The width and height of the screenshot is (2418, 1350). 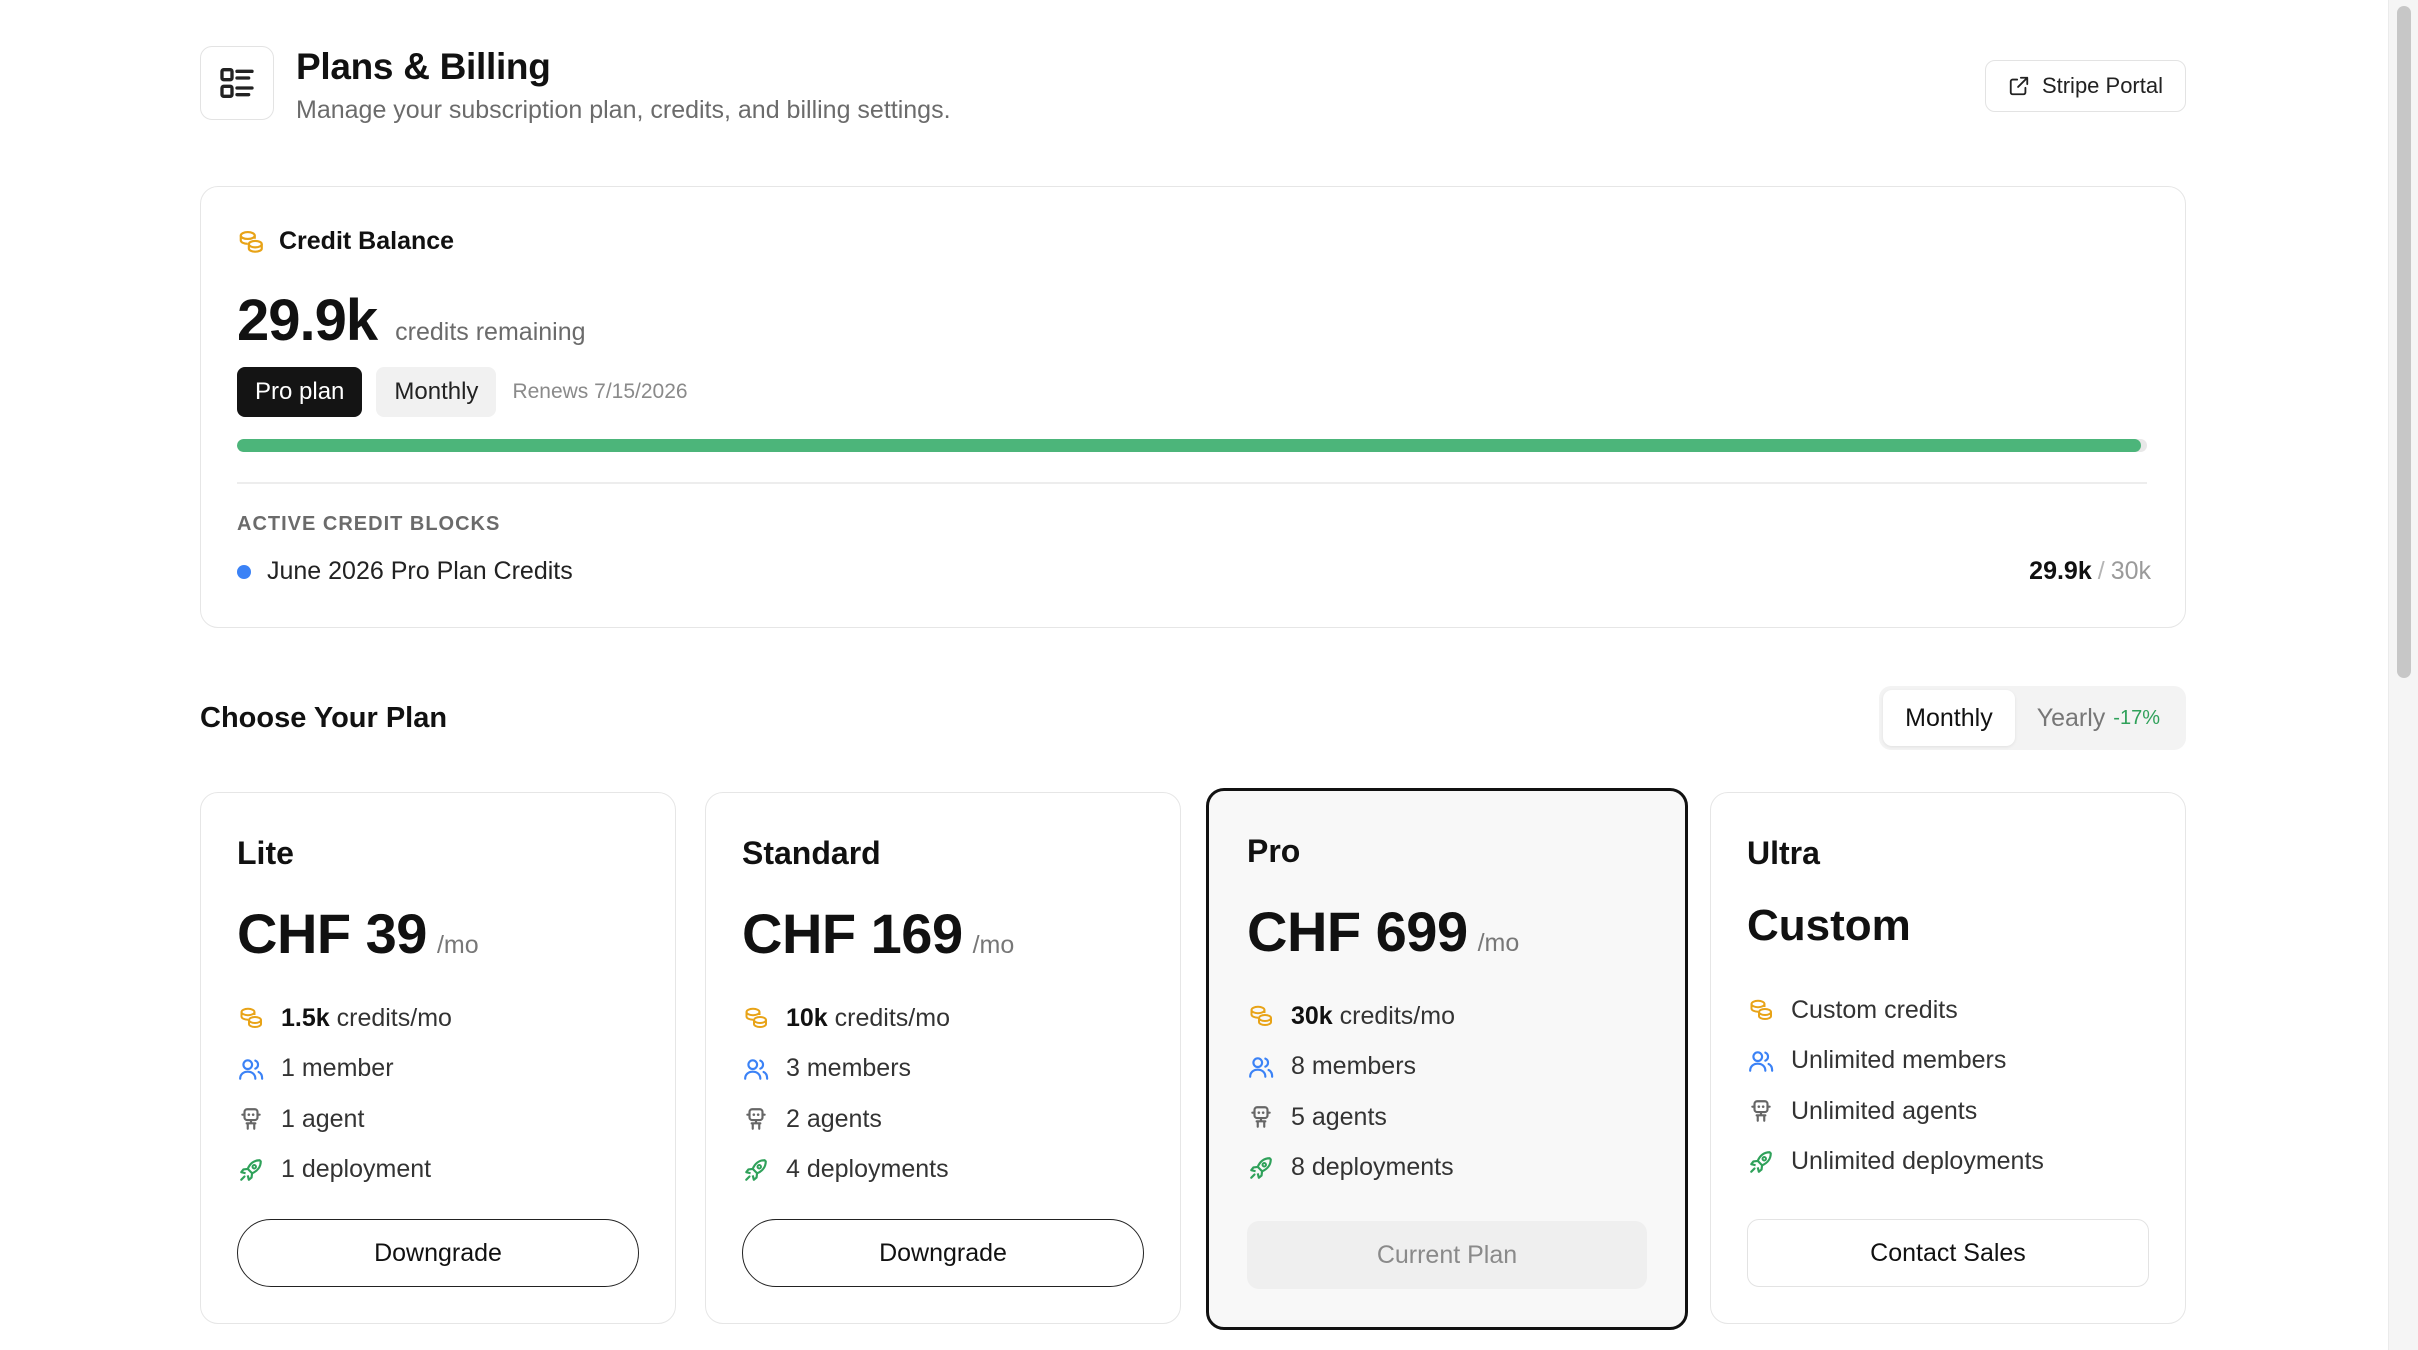 I want to click on credit-balance-label: Credit Balance, so click(x=367, y=241).